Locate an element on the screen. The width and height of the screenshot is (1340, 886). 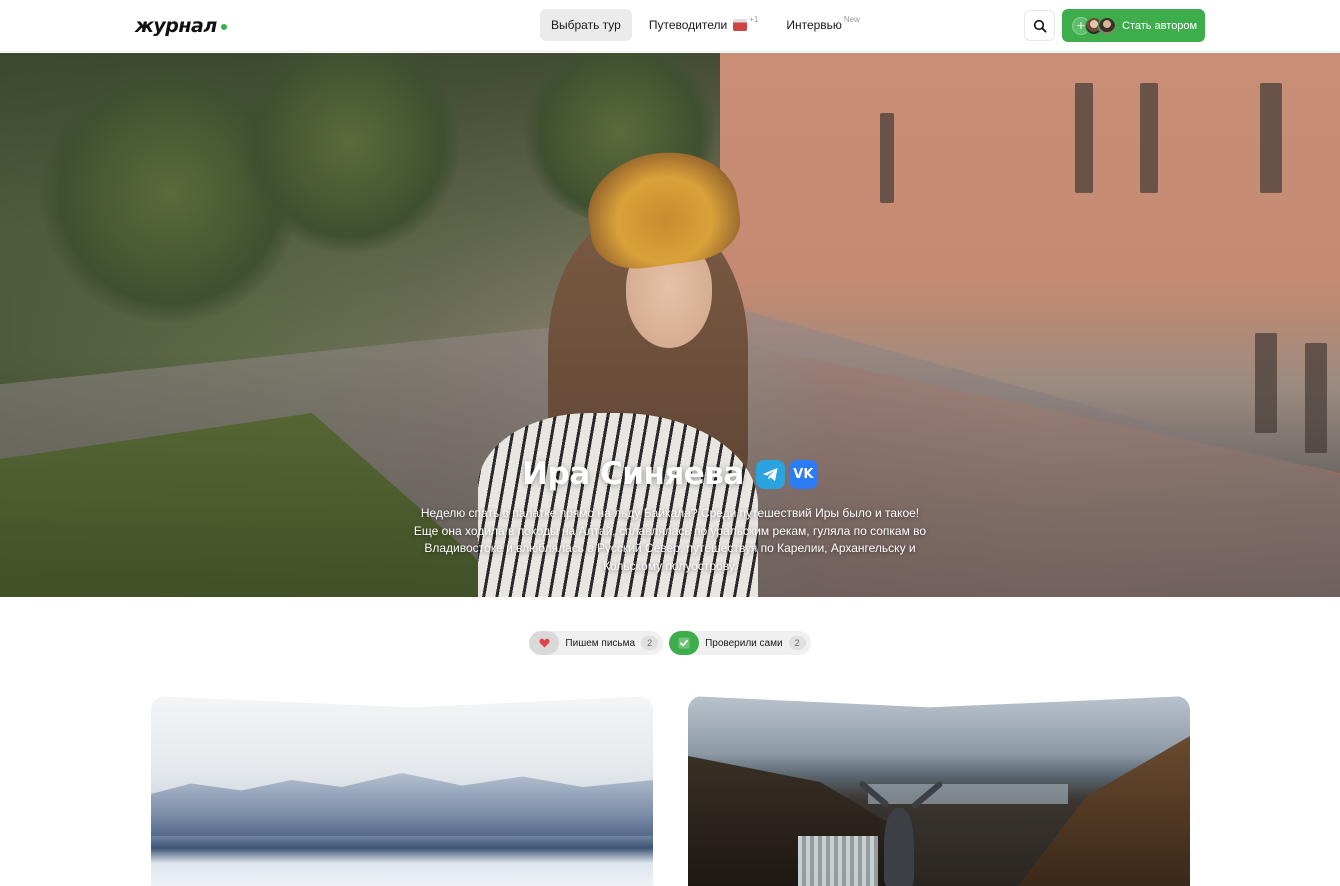
nav-interview: Интервью New is located at coordinates (823, 25).